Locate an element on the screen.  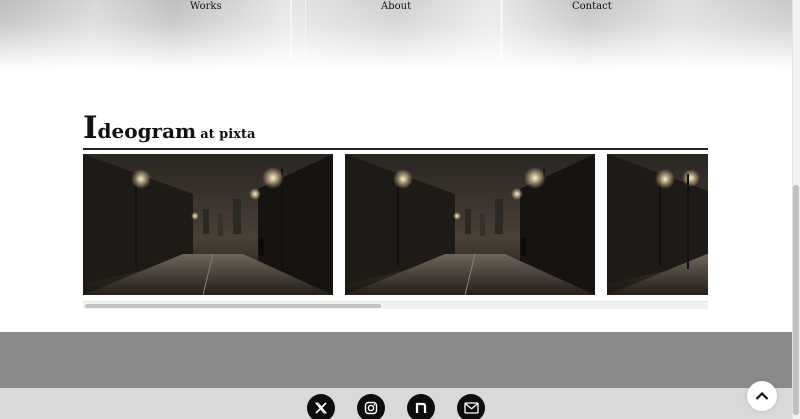
footer-band is located at coordinates (396, 360).